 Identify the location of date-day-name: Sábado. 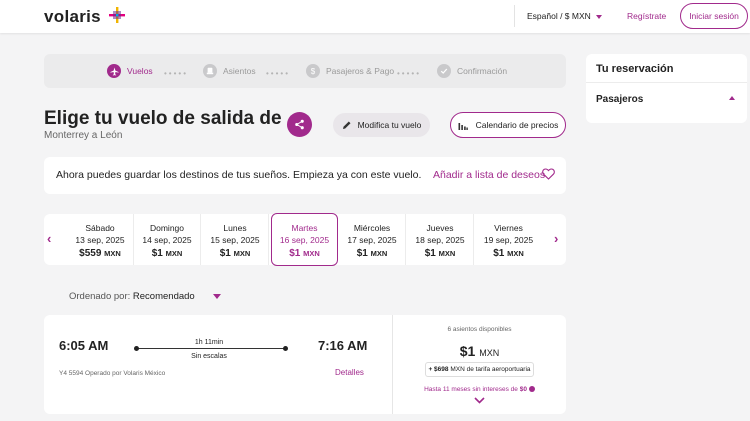
(100, 228).